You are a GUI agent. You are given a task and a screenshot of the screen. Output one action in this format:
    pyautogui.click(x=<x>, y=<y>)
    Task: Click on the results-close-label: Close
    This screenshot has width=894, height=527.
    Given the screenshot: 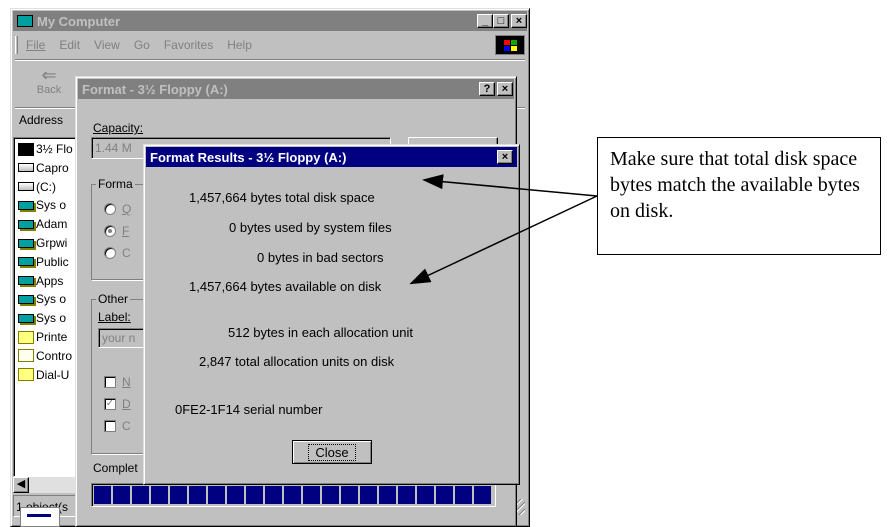 What is the action you would take?
    pyautogui.click(x=332, y=452)
    